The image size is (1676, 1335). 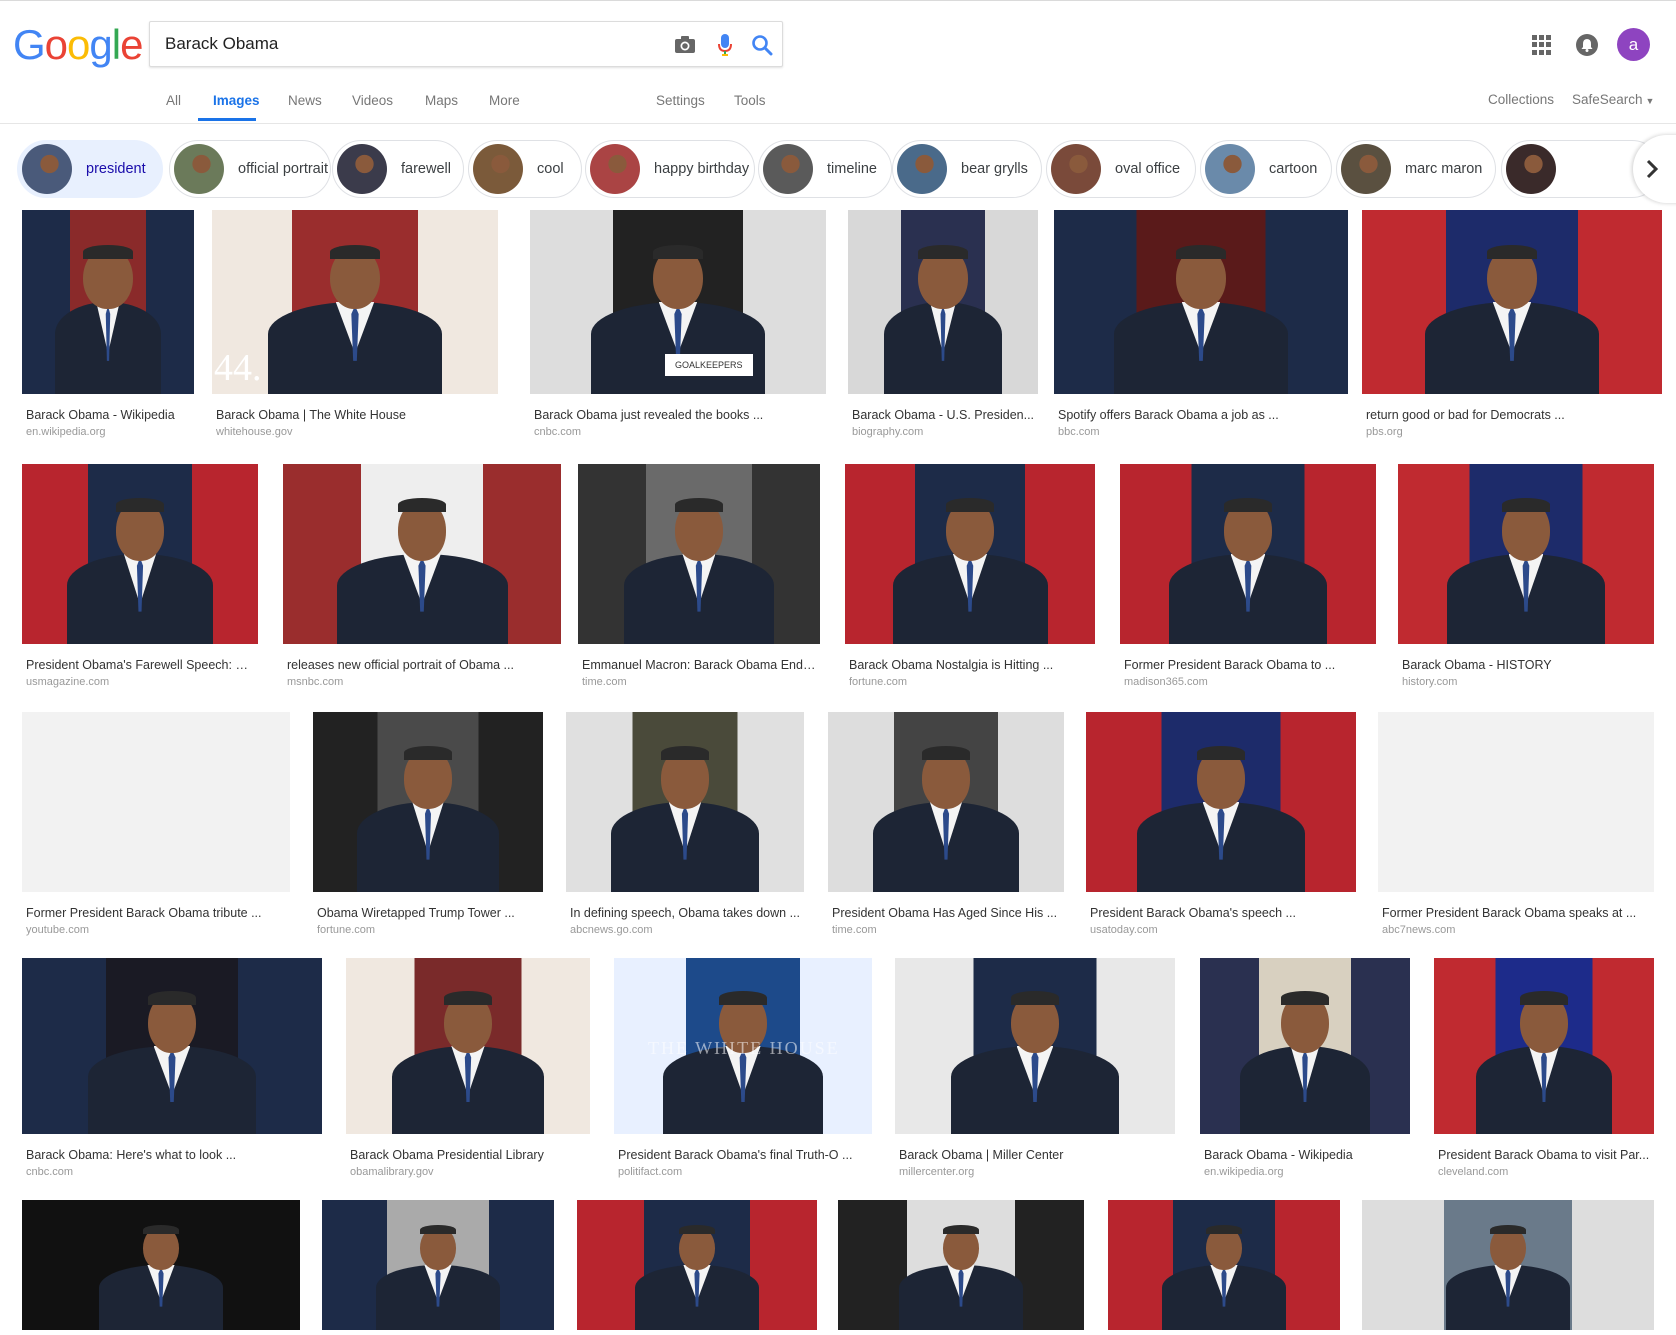 I want to click on result-title: Barack Obama Presidential Library, so click(x=468, y=1155).